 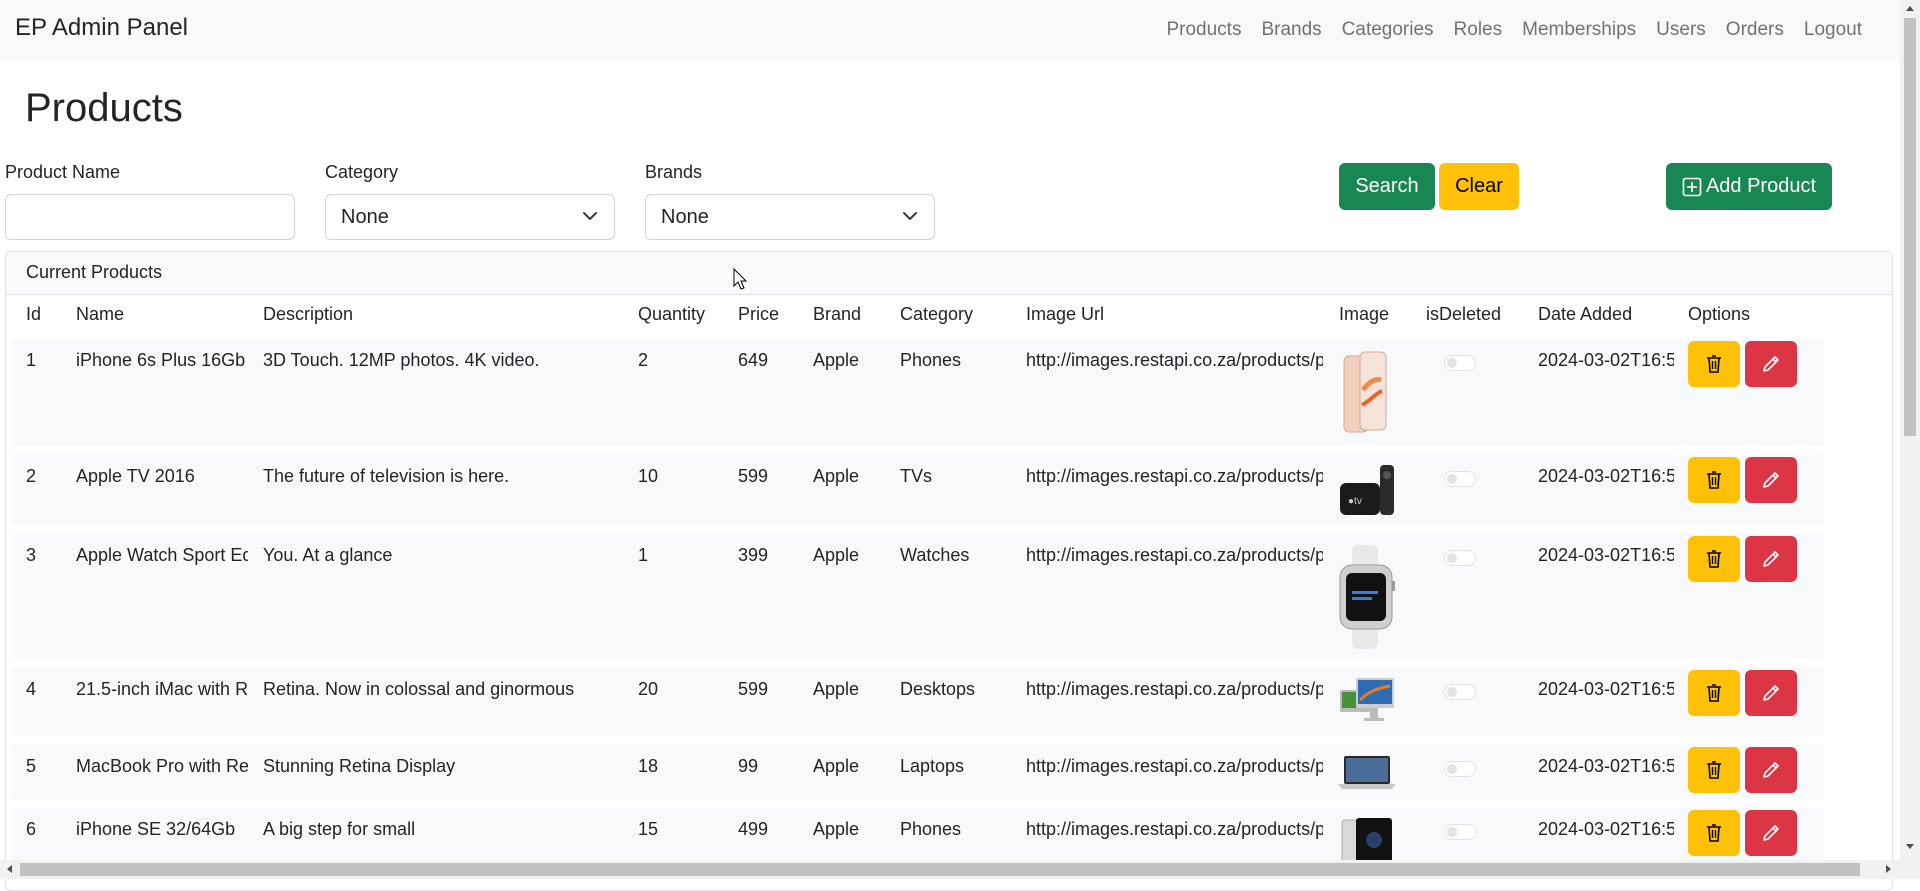 I want to click on scroll-left-arrow-icon, so click(x=9, y=869).